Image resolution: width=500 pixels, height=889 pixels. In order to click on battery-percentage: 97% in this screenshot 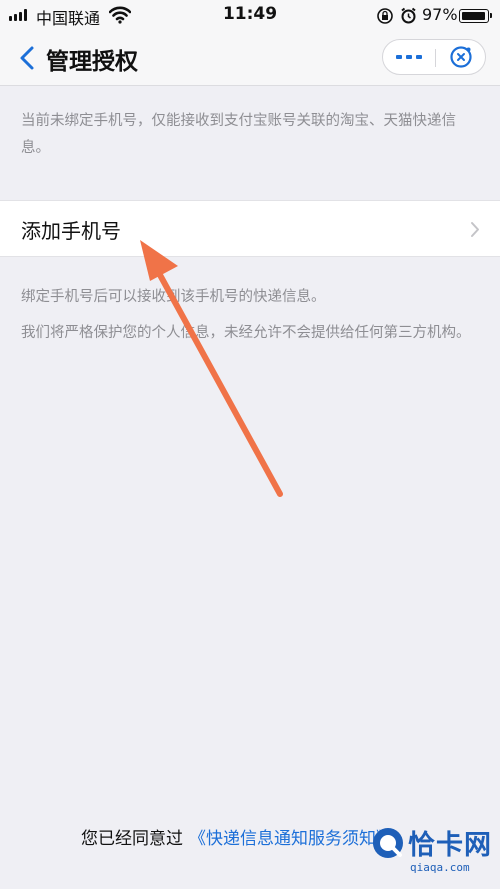, I will do `click(440, 14)`.